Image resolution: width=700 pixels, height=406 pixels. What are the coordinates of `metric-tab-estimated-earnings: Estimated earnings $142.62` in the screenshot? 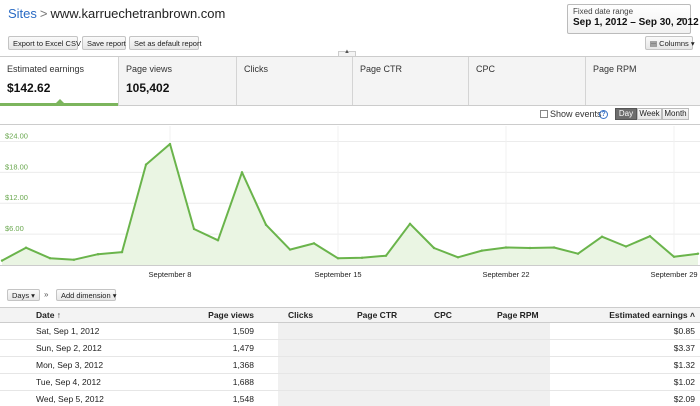 It's located at (59, 81).